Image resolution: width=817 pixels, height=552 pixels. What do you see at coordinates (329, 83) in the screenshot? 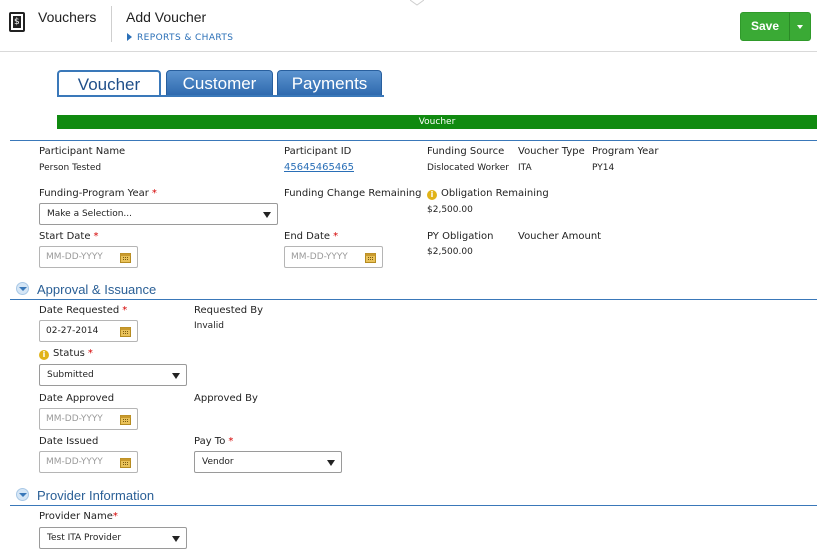
I see `tab-payments: Payments` at bounding box center [329, 83].